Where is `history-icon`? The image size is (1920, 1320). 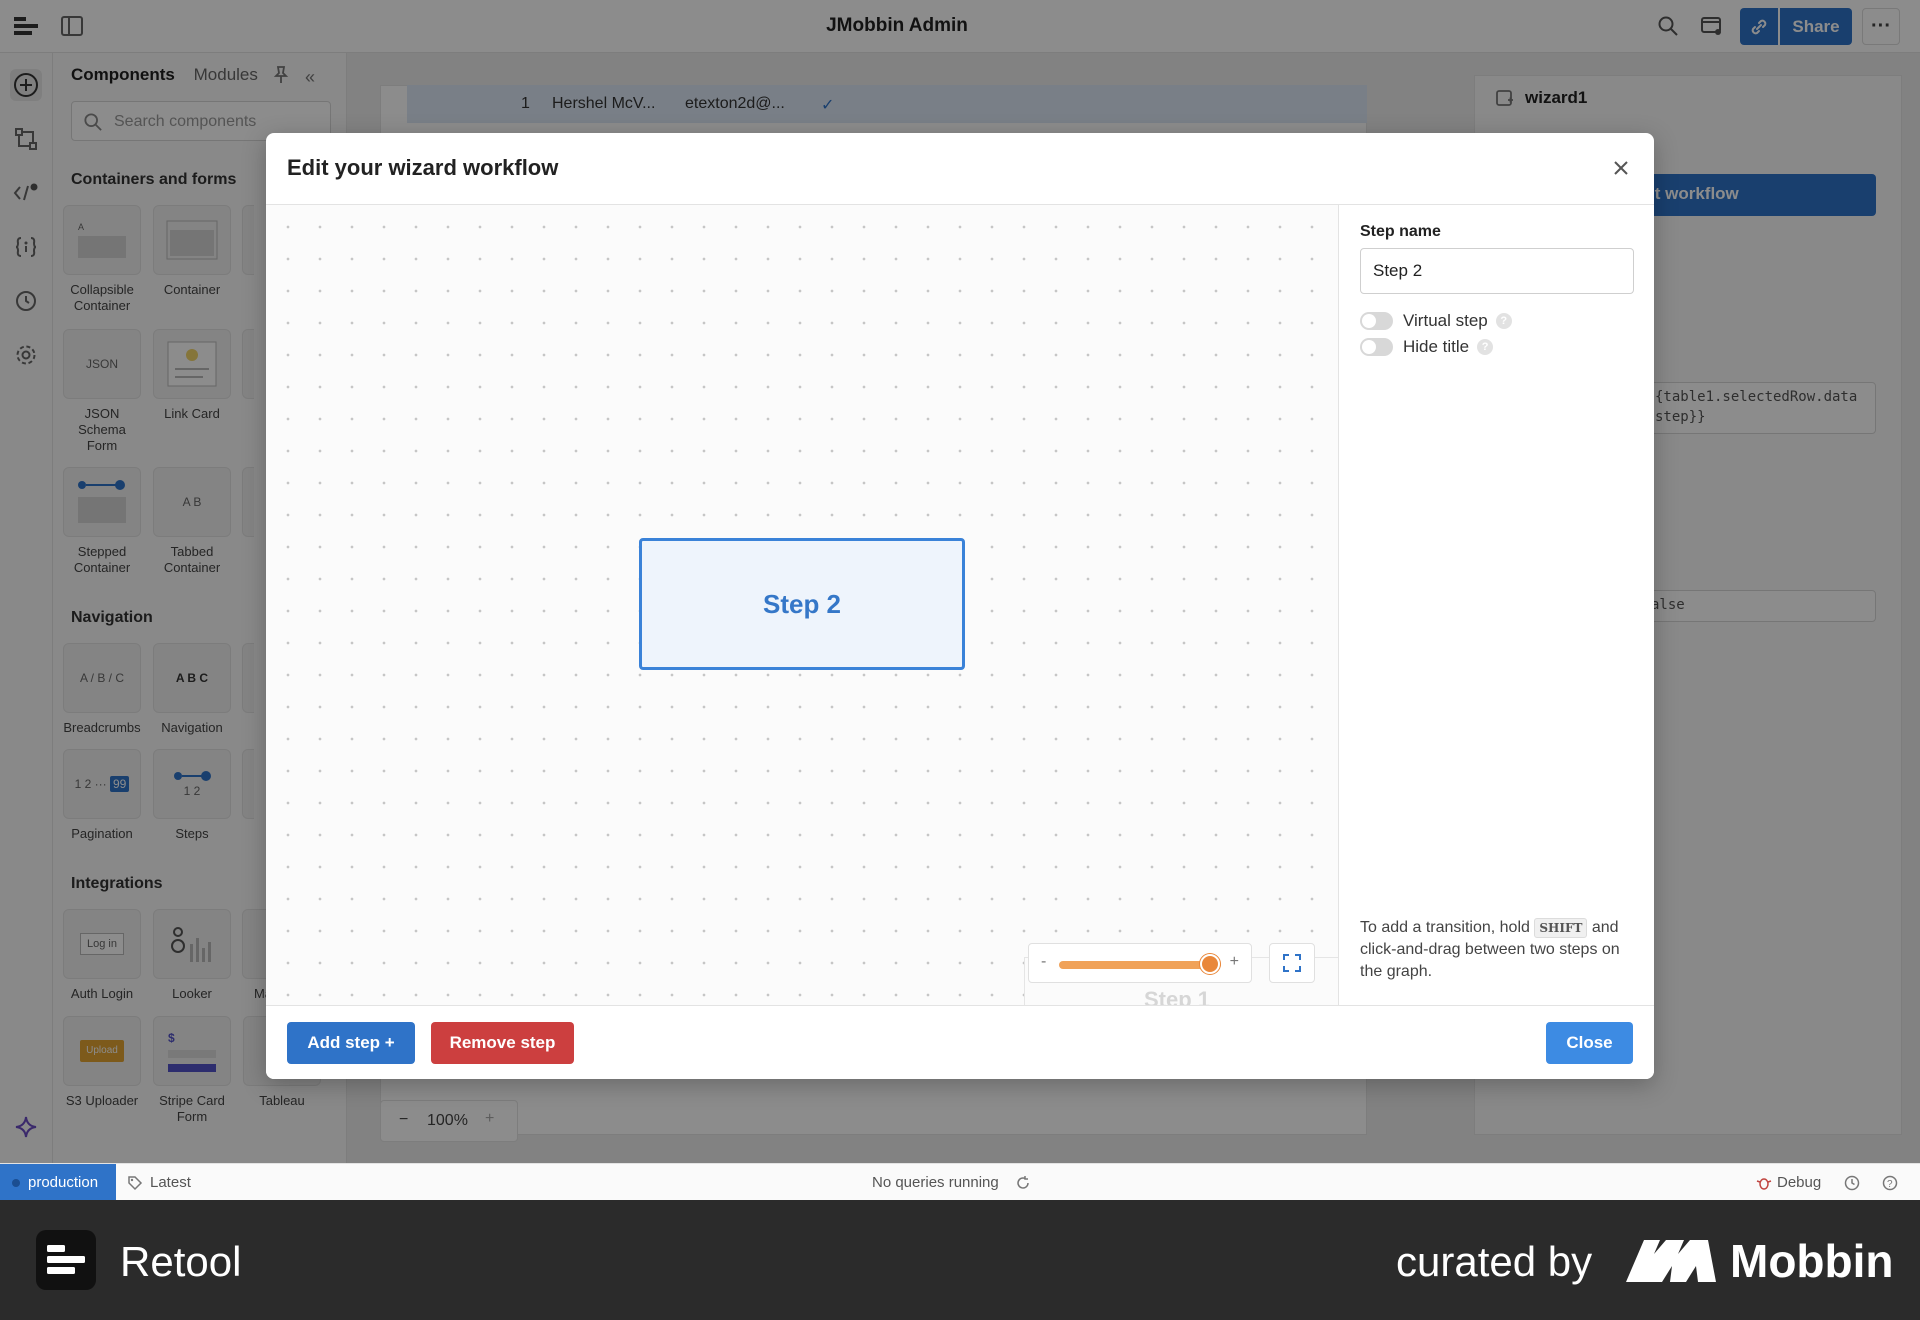 history-icon is located at coordinates (1852, 1183).